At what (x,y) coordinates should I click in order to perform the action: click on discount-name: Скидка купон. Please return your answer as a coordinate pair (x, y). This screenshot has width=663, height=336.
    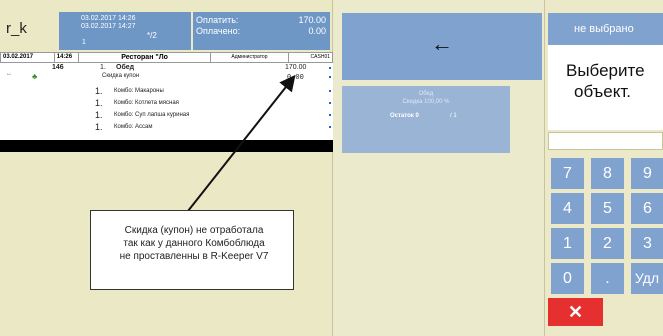
    Looking at the image, I should click on (120, 76).